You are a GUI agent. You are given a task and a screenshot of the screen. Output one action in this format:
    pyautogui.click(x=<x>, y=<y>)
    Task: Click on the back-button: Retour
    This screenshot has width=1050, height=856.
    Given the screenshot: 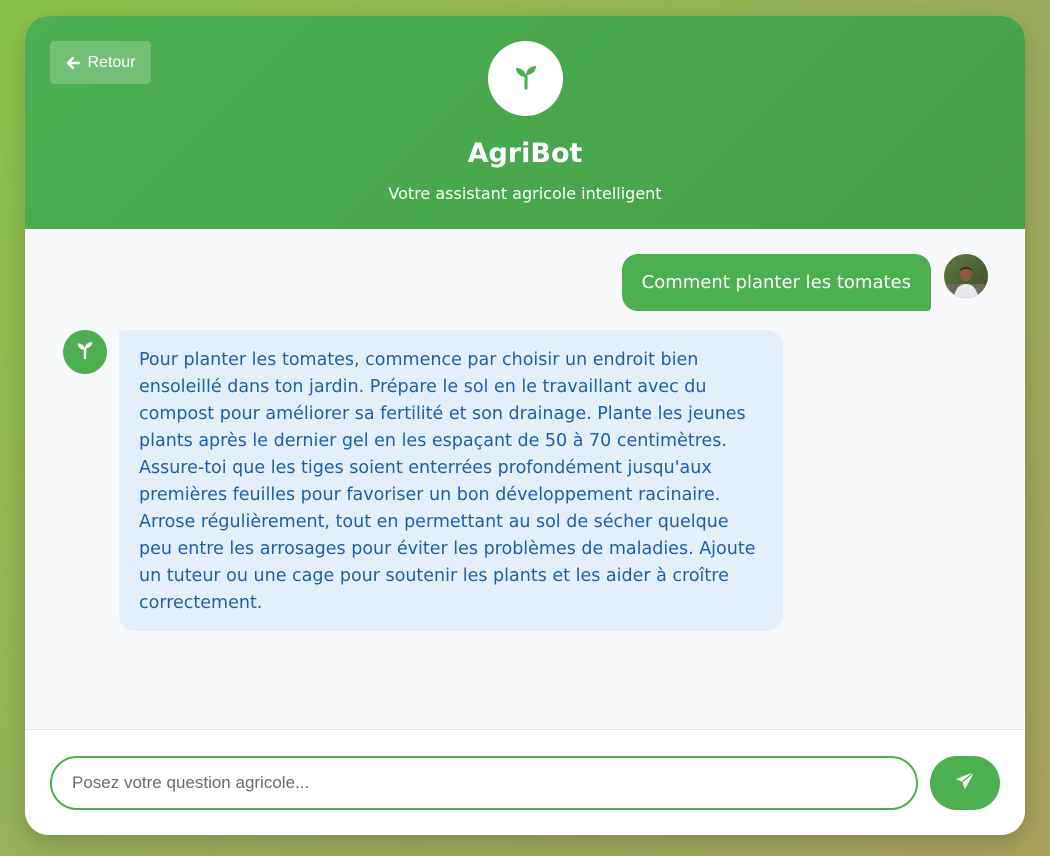 What is the action you would take?
    pyautogui.click(x=100, y=62)
    